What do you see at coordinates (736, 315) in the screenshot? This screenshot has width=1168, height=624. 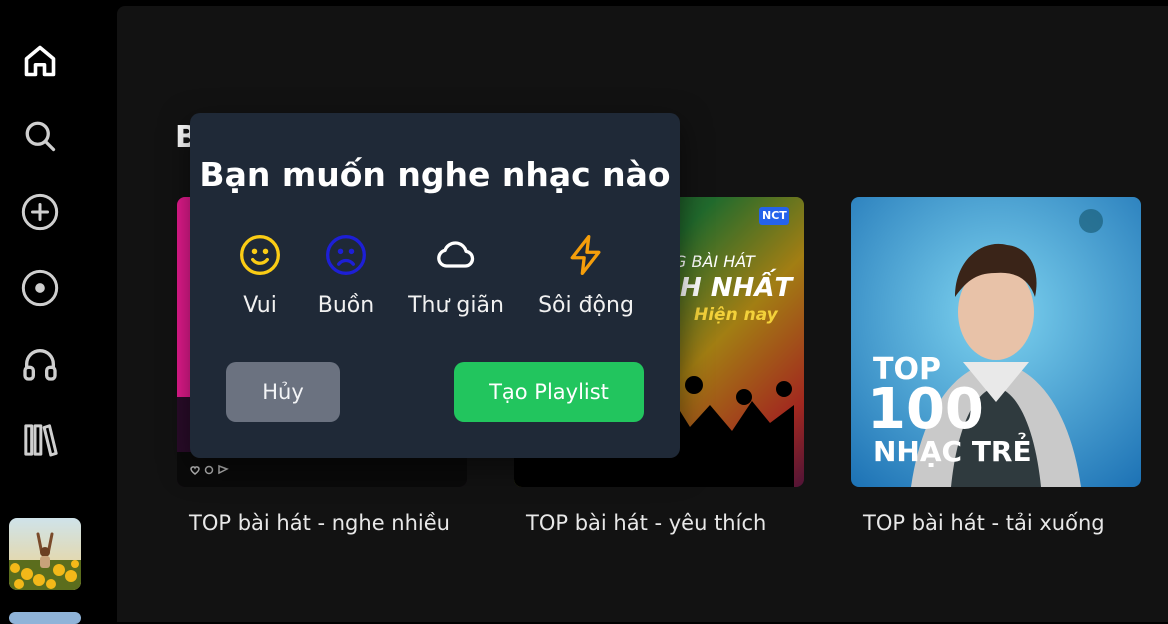 I see `cover-text: Hiện nay` at bounding box center [736, 315].